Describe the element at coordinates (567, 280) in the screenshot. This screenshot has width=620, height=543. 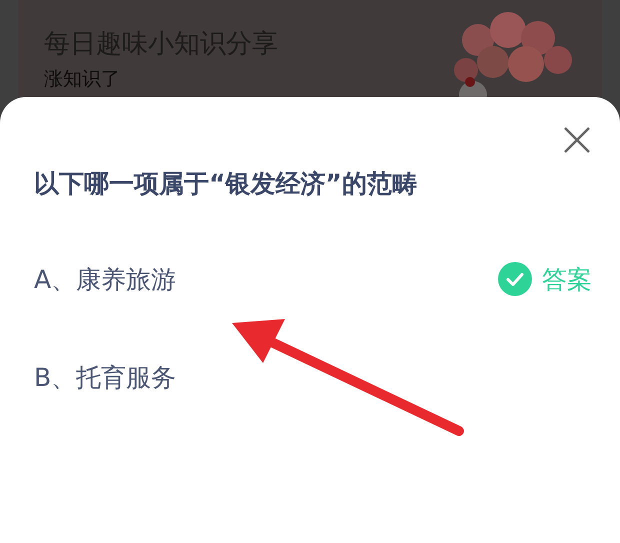
I see `answer-label: 答案` at that location.